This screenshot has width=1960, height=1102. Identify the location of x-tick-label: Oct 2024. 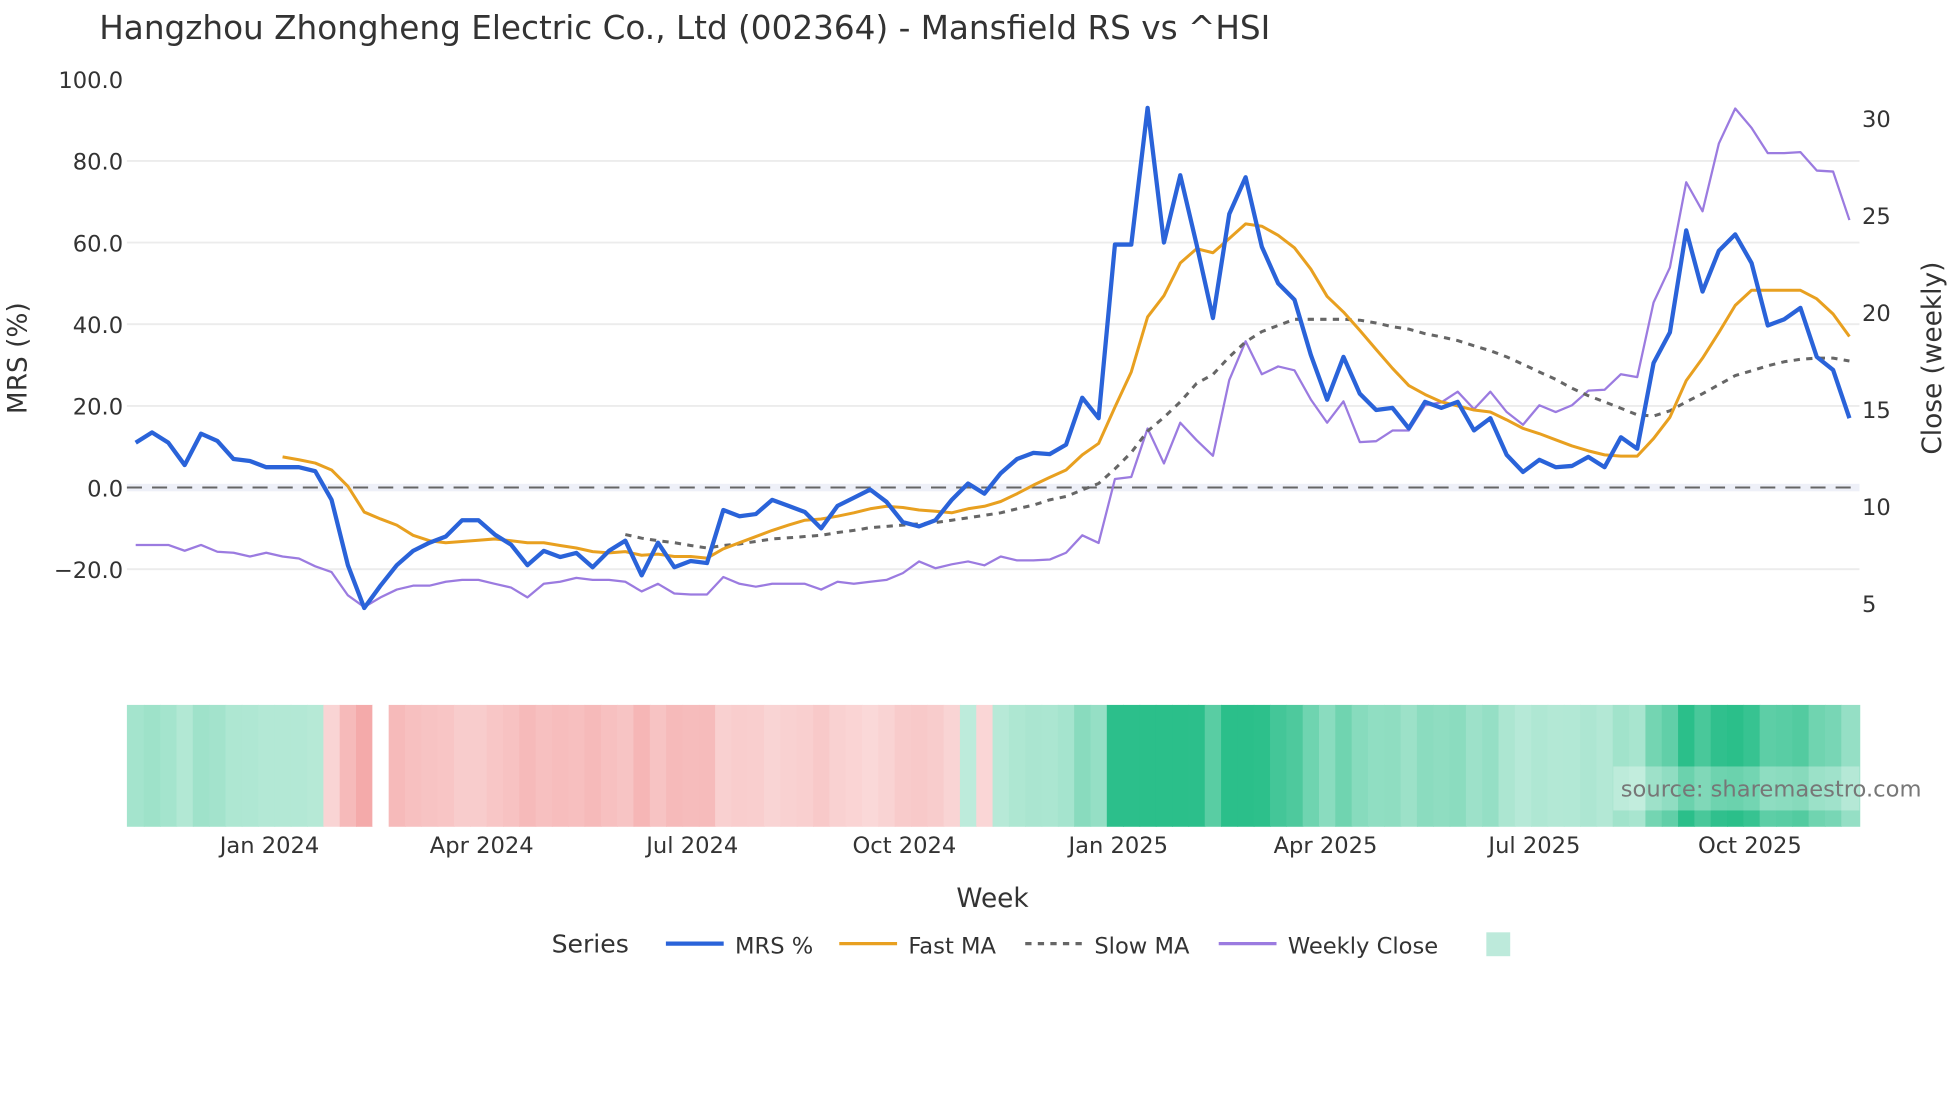
(905, 846).